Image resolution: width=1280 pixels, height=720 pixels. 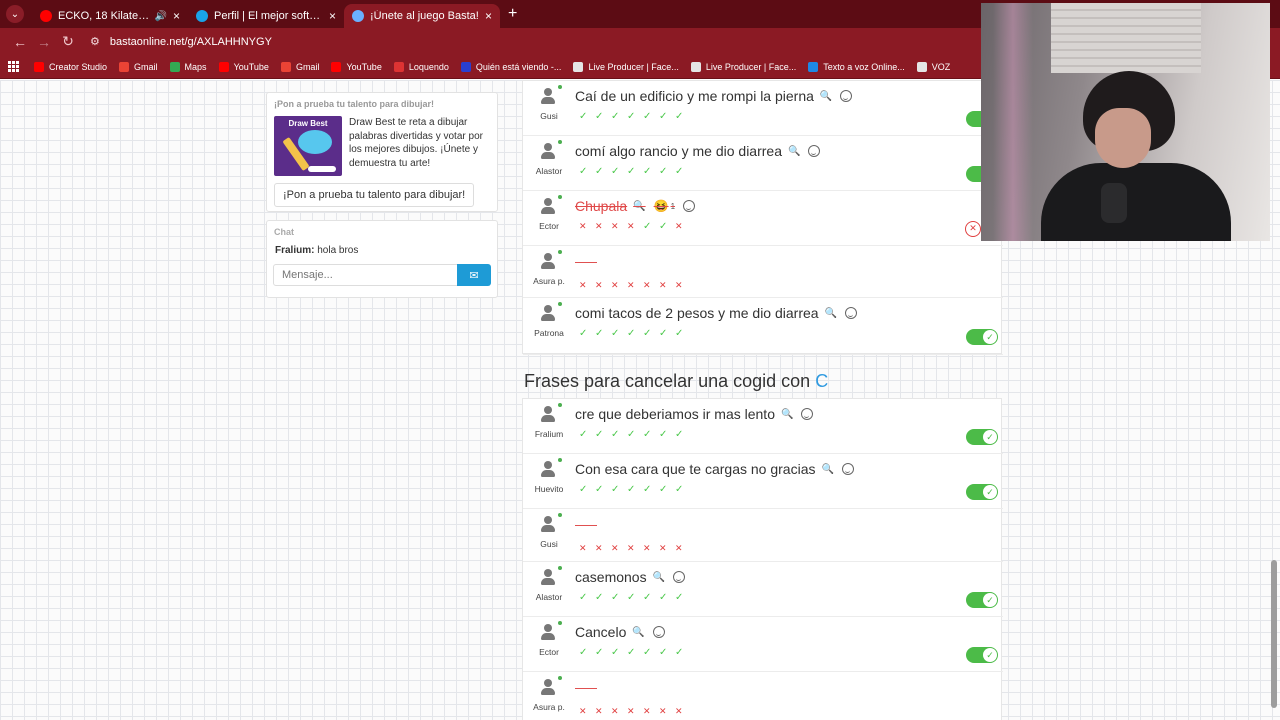 I want to click on category-title-text: Frases para cancelar una cogid con, so click(x=667, y=381).